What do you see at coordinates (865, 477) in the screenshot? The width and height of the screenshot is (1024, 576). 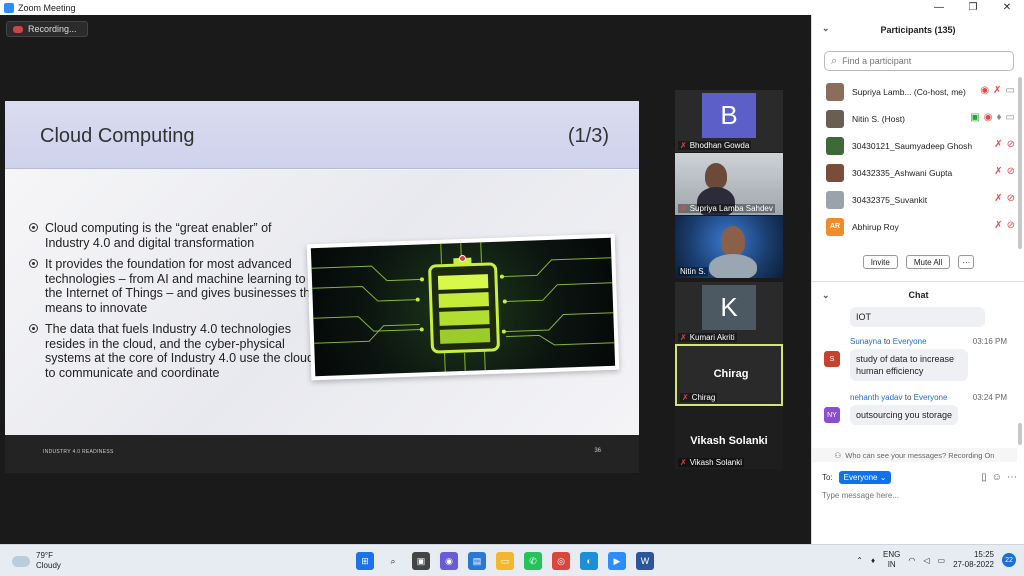 I see `recipient-dropdown: Everyone ⌄` at bounding box center [865, 477].